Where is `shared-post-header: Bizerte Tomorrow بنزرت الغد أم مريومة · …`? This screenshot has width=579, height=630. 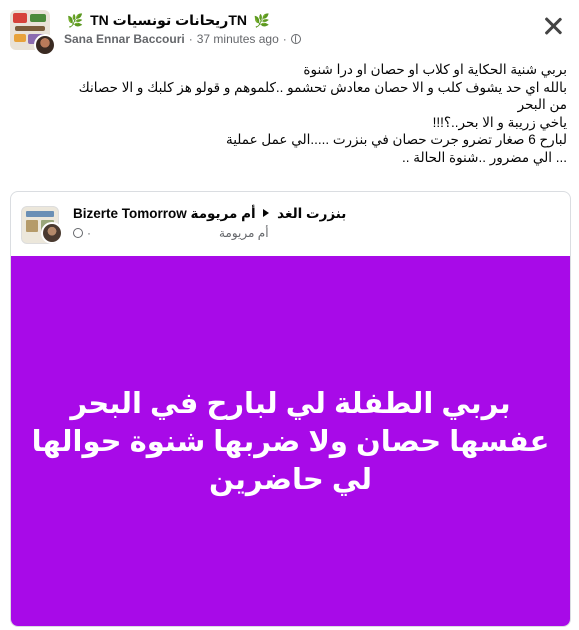 shared-post-header: Bizerte Tomorrow بنزرت الغد أم مريومة · … is located at coordinates (290, 223).